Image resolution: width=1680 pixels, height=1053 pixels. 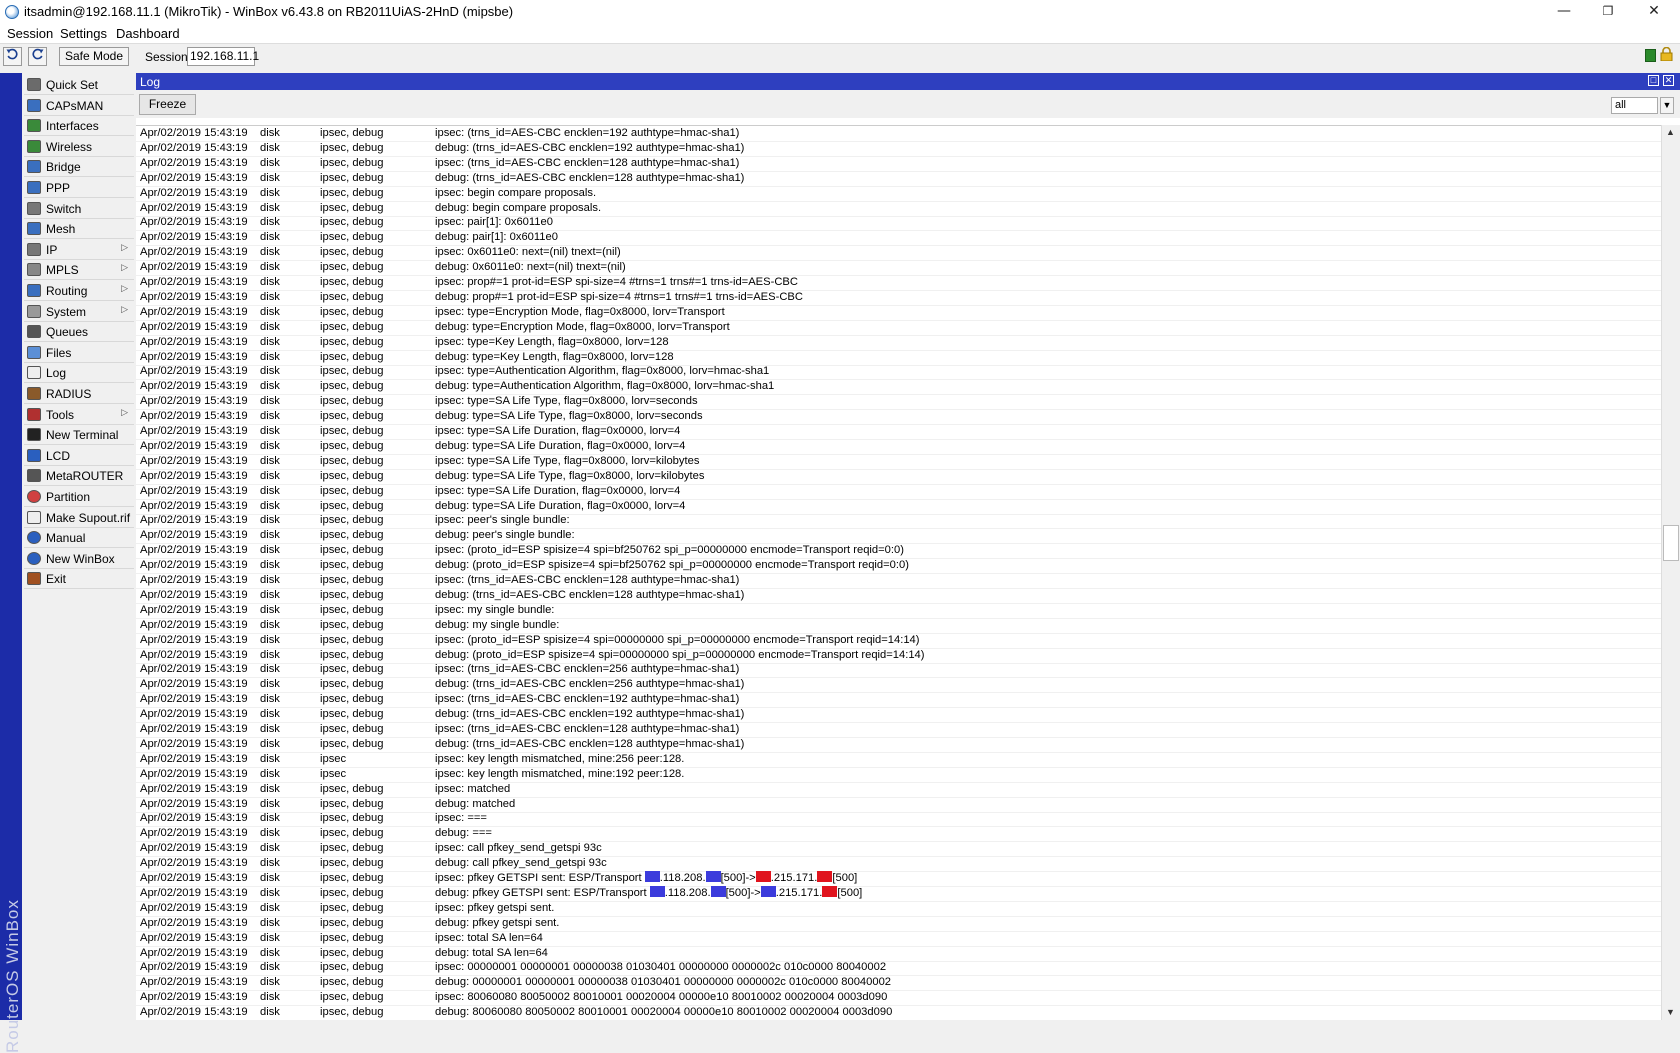 What do you see at coordinates (79, 332) in the screenshot?
I see `sidebar-item-queues: Queues` at bounding box center [79, 332].